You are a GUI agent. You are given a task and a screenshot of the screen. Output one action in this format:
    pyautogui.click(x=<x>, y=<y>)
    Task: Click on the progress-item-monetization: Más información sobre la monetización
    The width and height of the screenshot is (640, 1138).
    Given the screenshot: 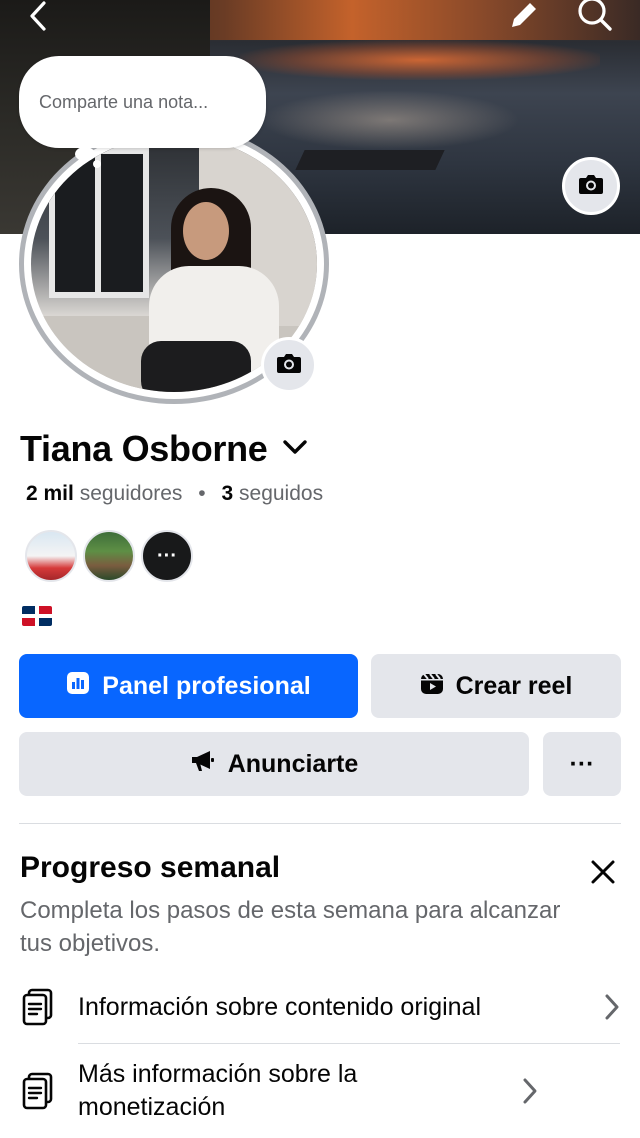 What is the action you would take?
    pyautogui.click(x=320, y=1091)
    